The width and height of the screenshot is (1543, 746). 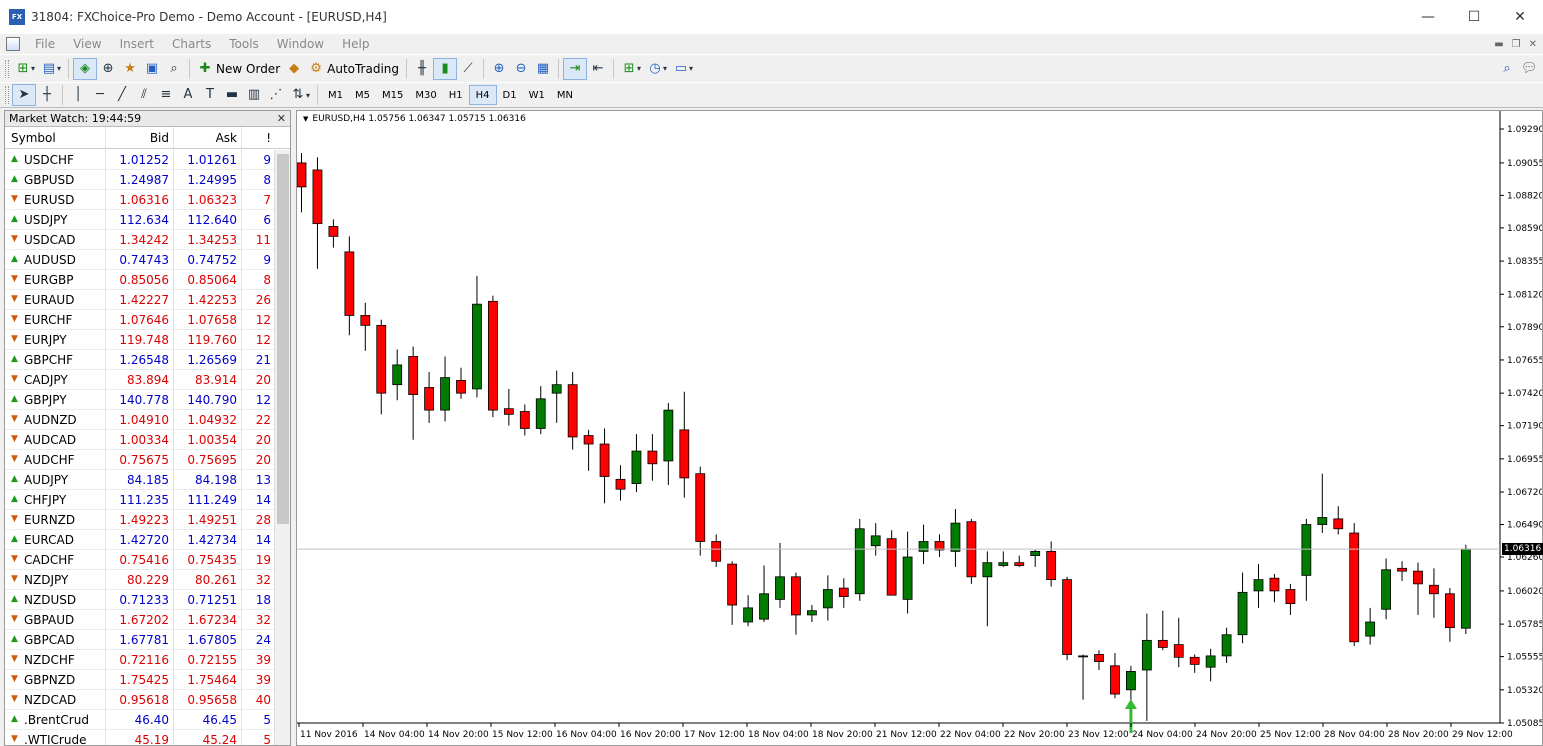 What do you see at coordinates (392, 95) in the screenshot?
I see `tf-m15: M15` at bounding box center [392, 95].